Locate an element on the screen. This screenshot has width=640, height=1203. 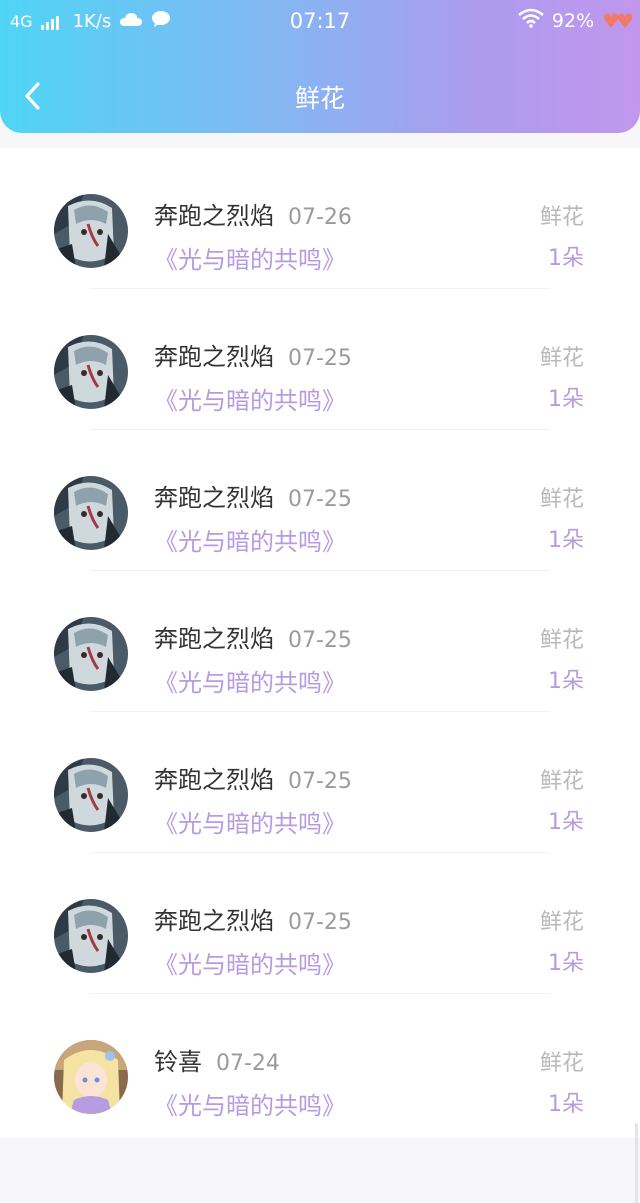
username: 铃喜 07-24 is located at coordinates (217, 1062).